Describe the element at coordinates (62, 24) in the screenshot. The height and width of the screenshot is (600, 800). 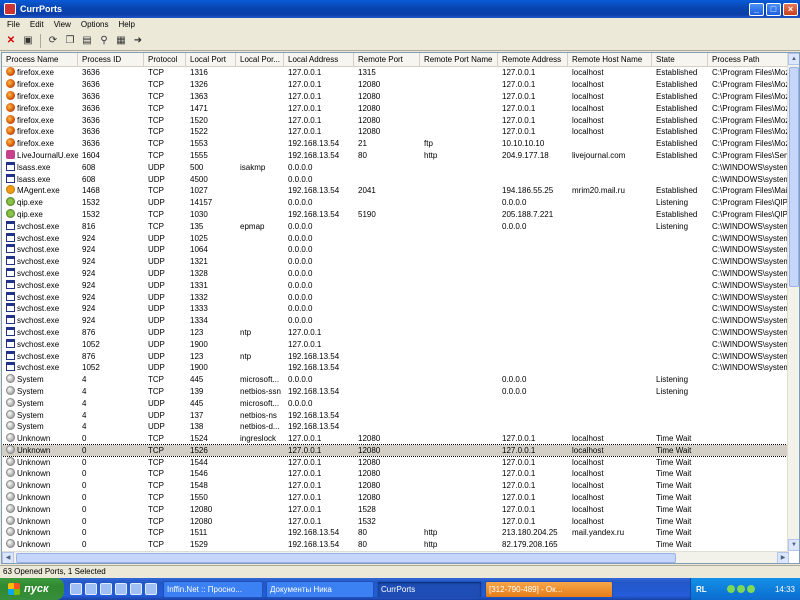
I see `menu-view: View` at that location.